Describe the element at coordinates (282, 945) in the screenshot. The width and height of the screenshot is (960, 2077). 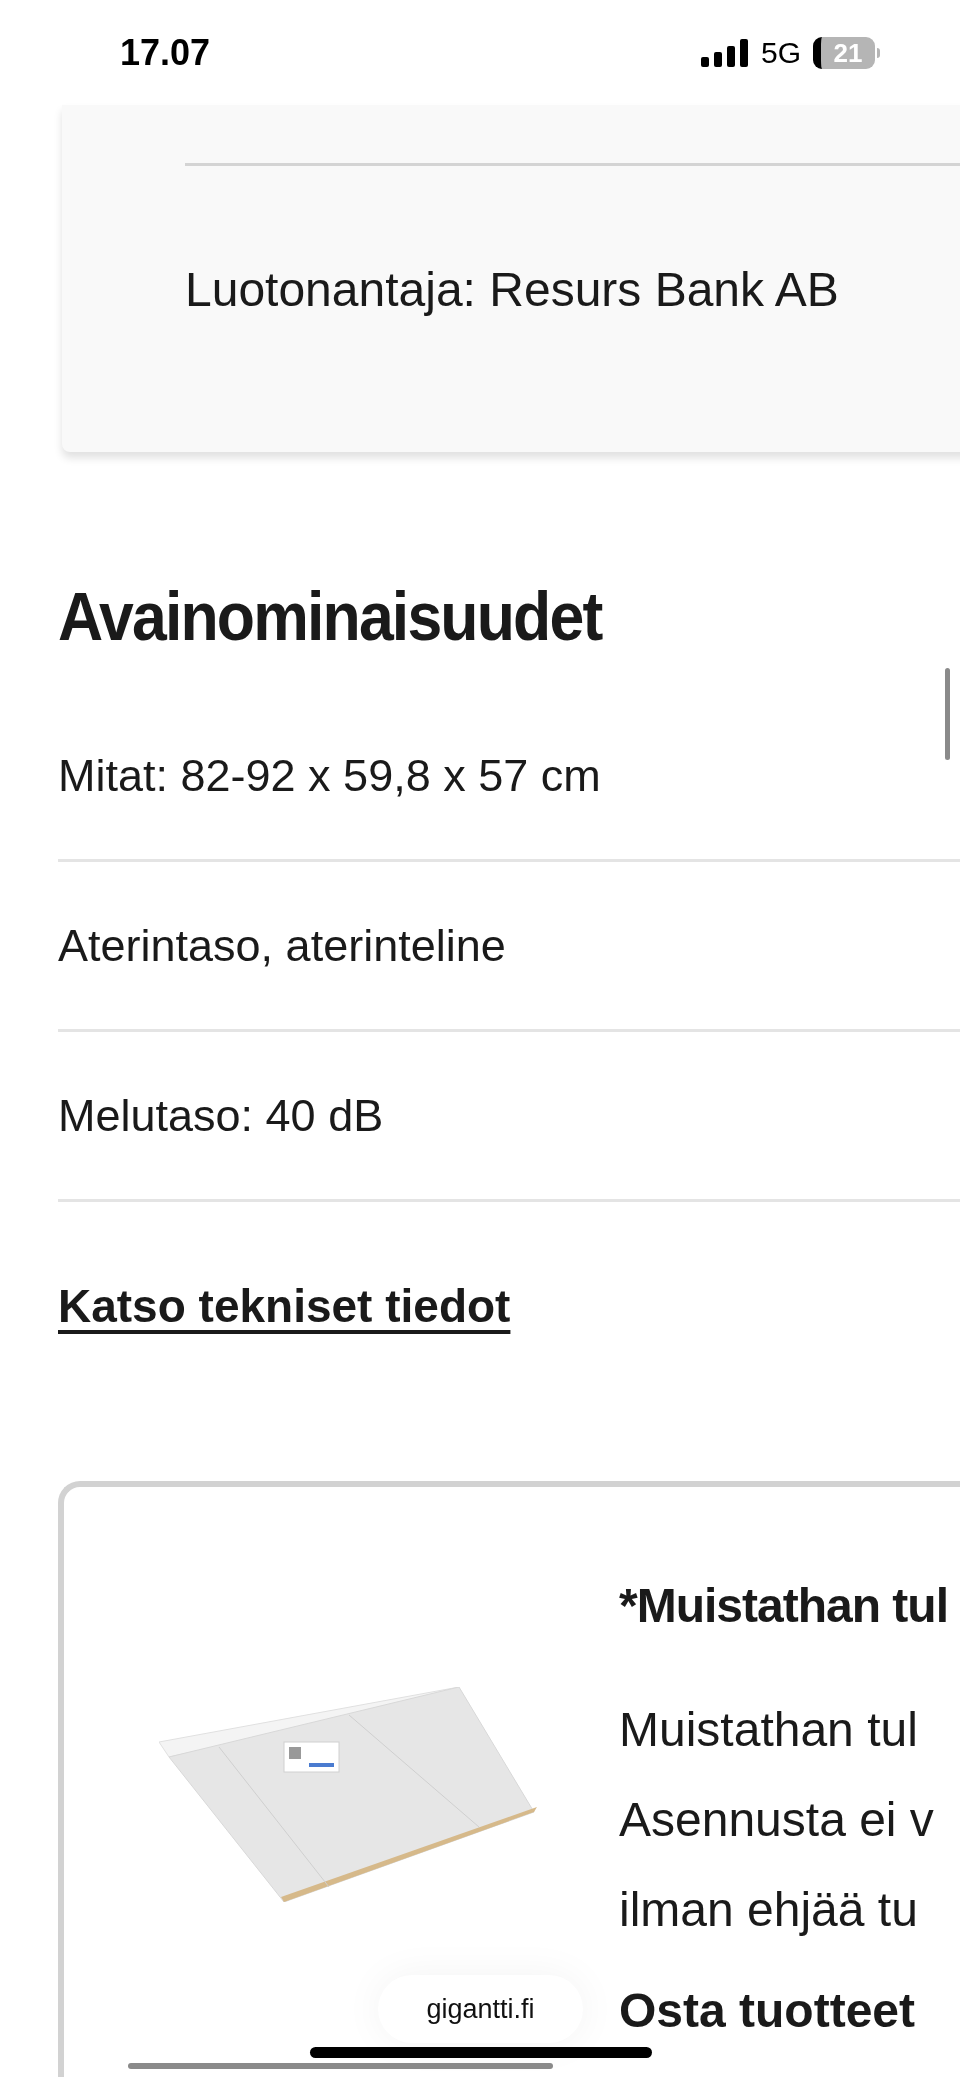
I see `feature-text: Aterintaso, aterinteline` at that location.